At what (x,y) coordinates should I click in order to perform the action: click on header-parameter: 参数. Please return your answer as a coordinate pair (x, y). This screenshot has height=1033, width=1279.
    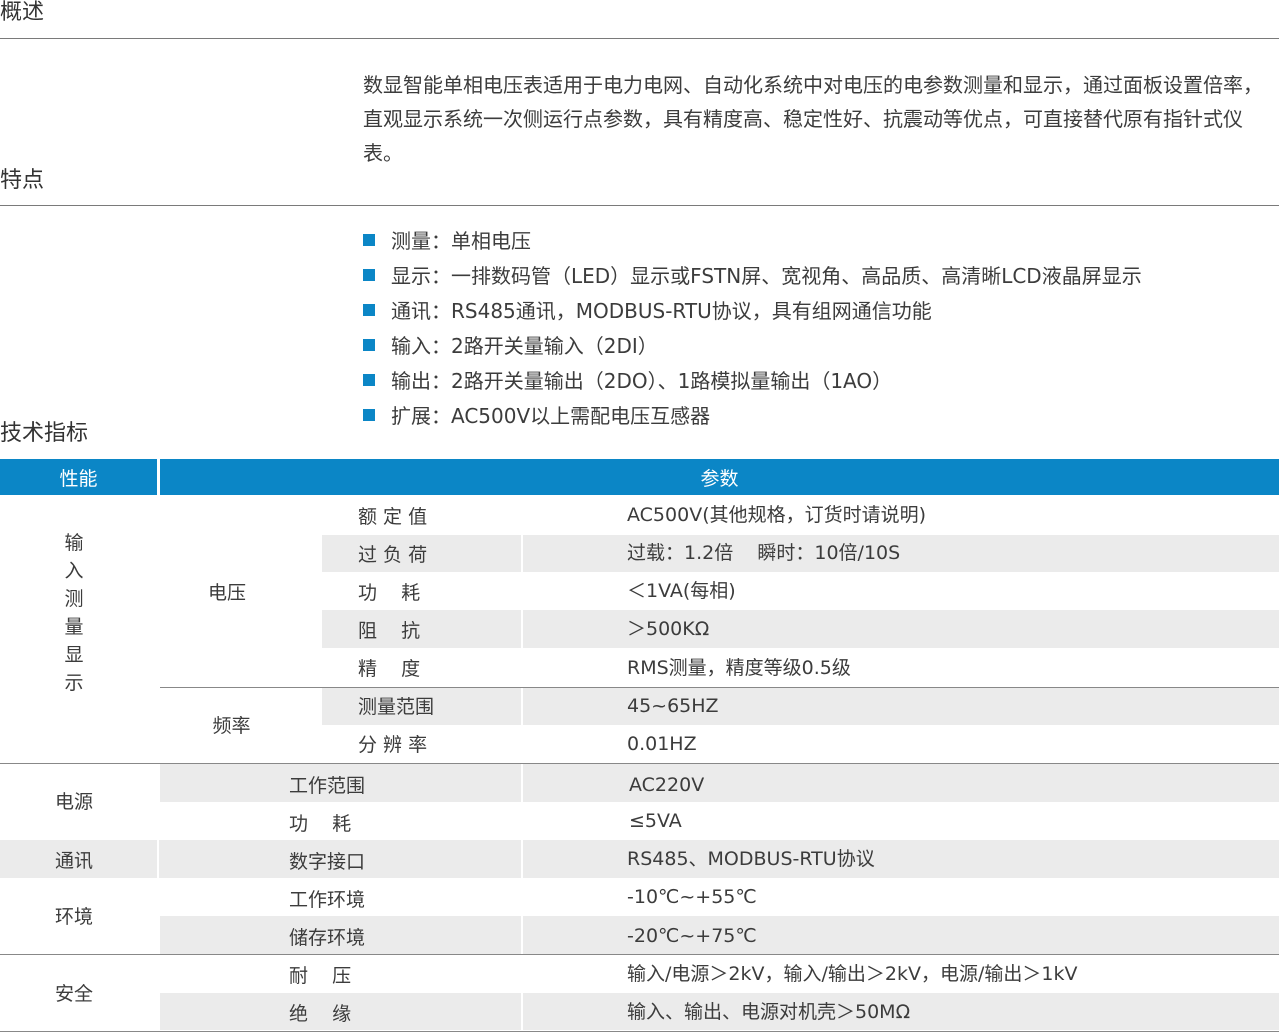
    Looking at the image, I should click on (719, 477).